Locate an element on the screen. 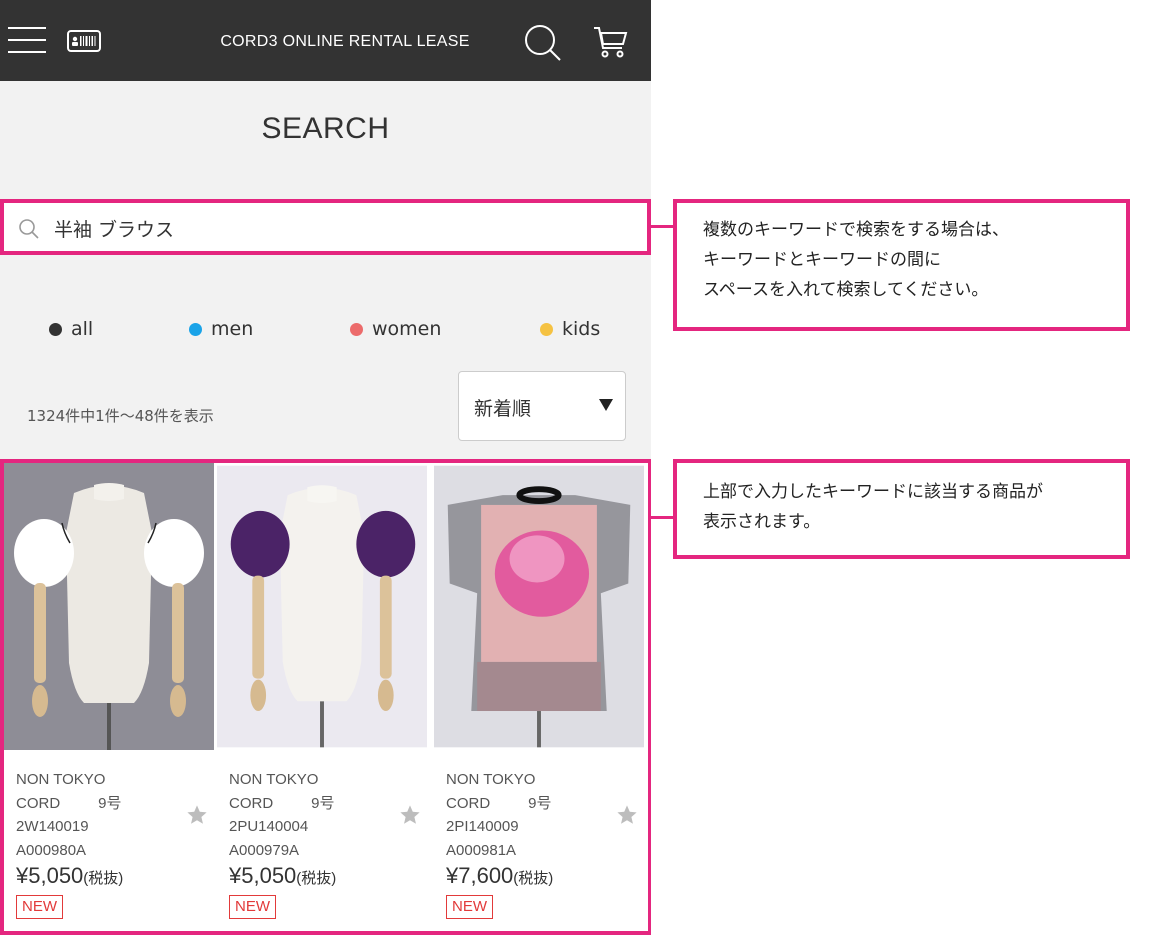 This screenshot has width=1171, height=935. result-count: 1324件中1件～48件を表示 is located at coordinates (120, 416).